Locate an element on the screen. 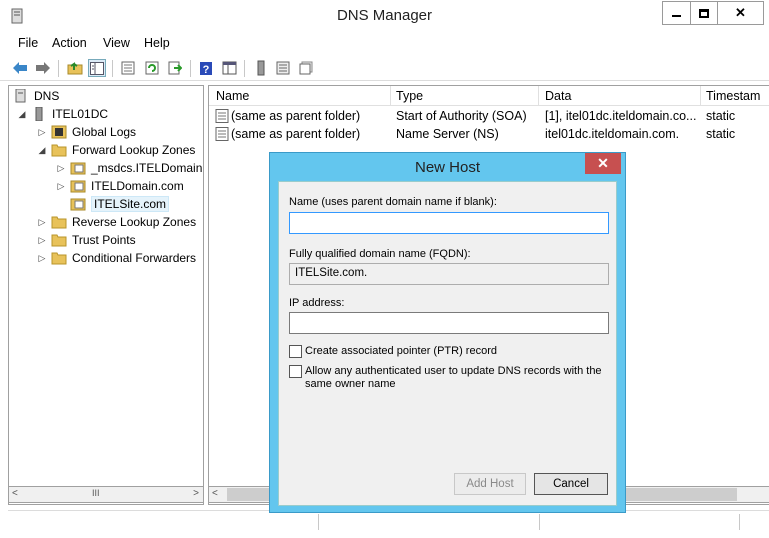 The width and height of the screenshot is (769, 538). tree-item-server: ◢ ITEL01DC is located at coordinates (62, 114).